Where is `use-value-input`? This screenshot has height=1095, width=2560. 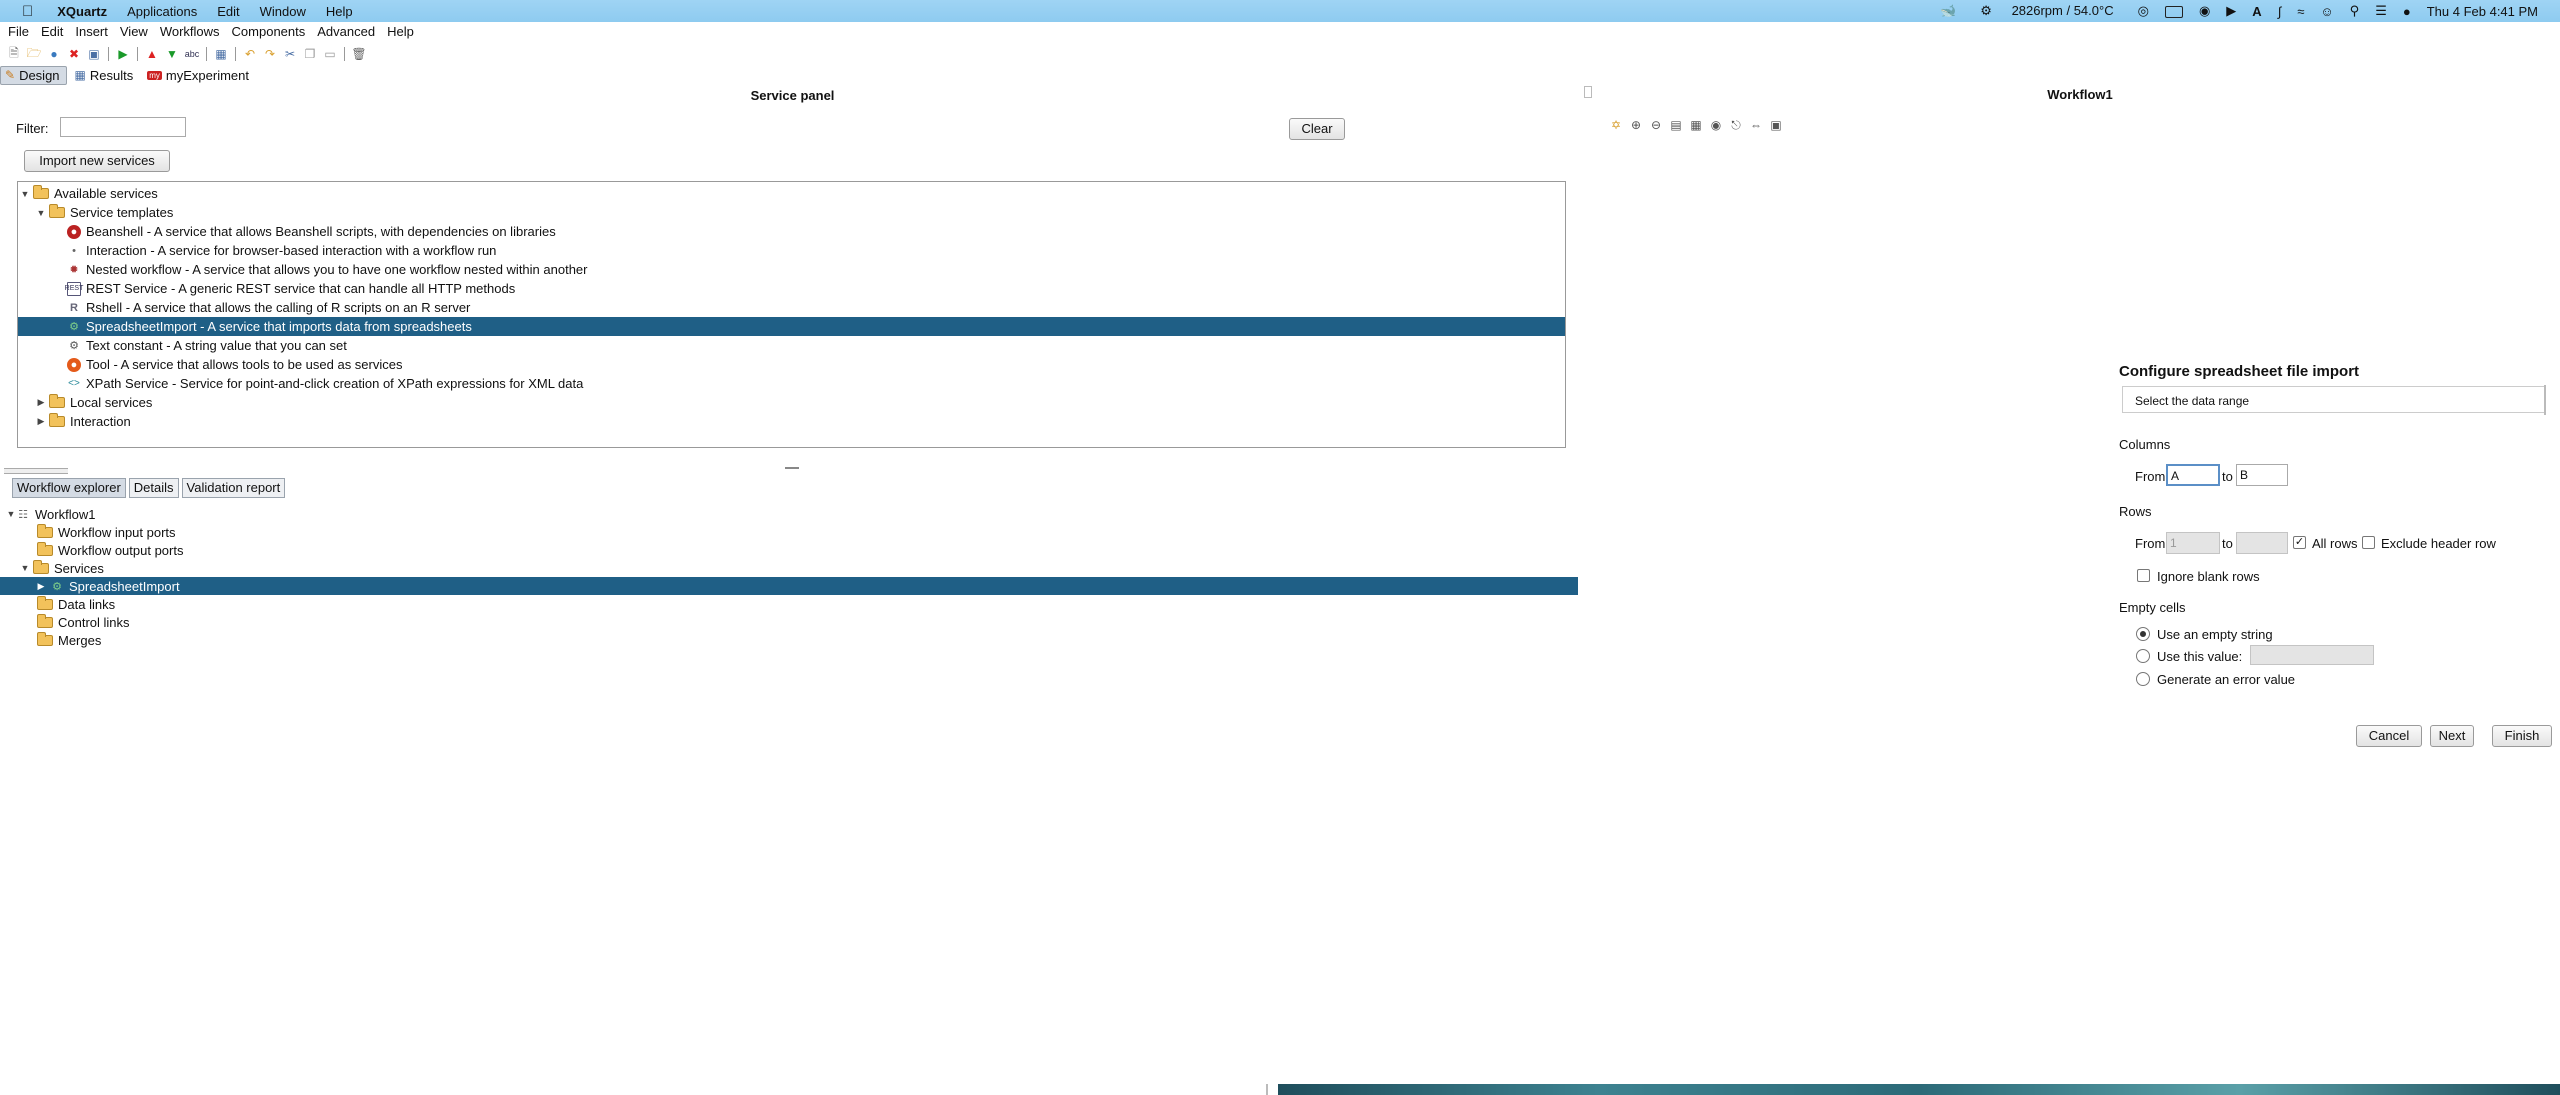 use-value-input is located at coordinates (2312, 655).